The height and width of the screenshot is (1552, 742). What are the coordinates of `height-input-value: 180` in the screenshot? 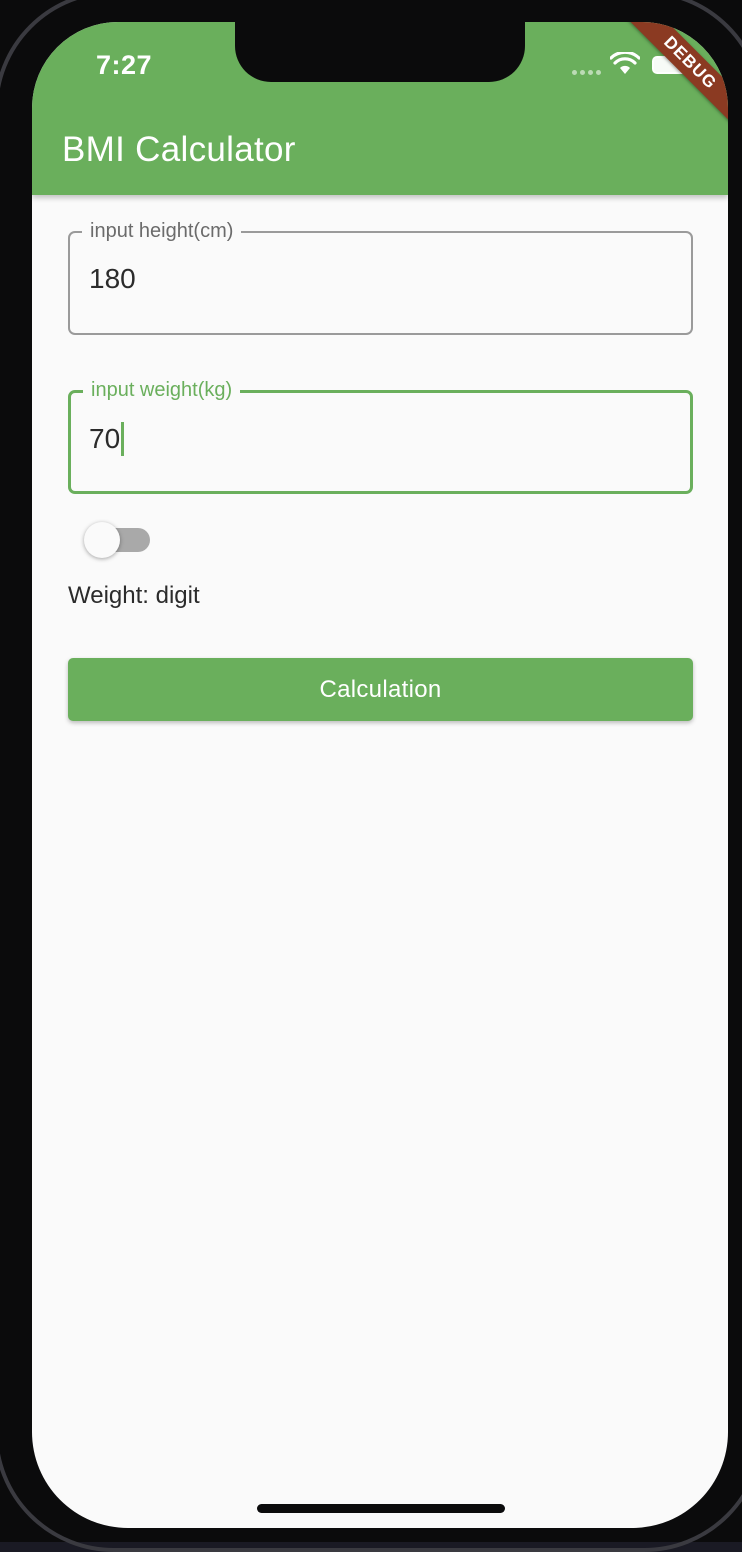 It's located at (112, 279).